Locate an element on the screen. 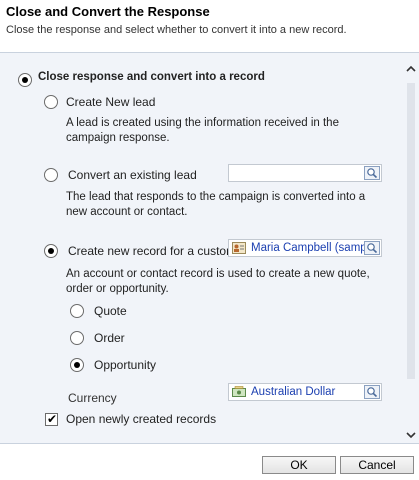  order-radio is located at coordinates (77, 338).